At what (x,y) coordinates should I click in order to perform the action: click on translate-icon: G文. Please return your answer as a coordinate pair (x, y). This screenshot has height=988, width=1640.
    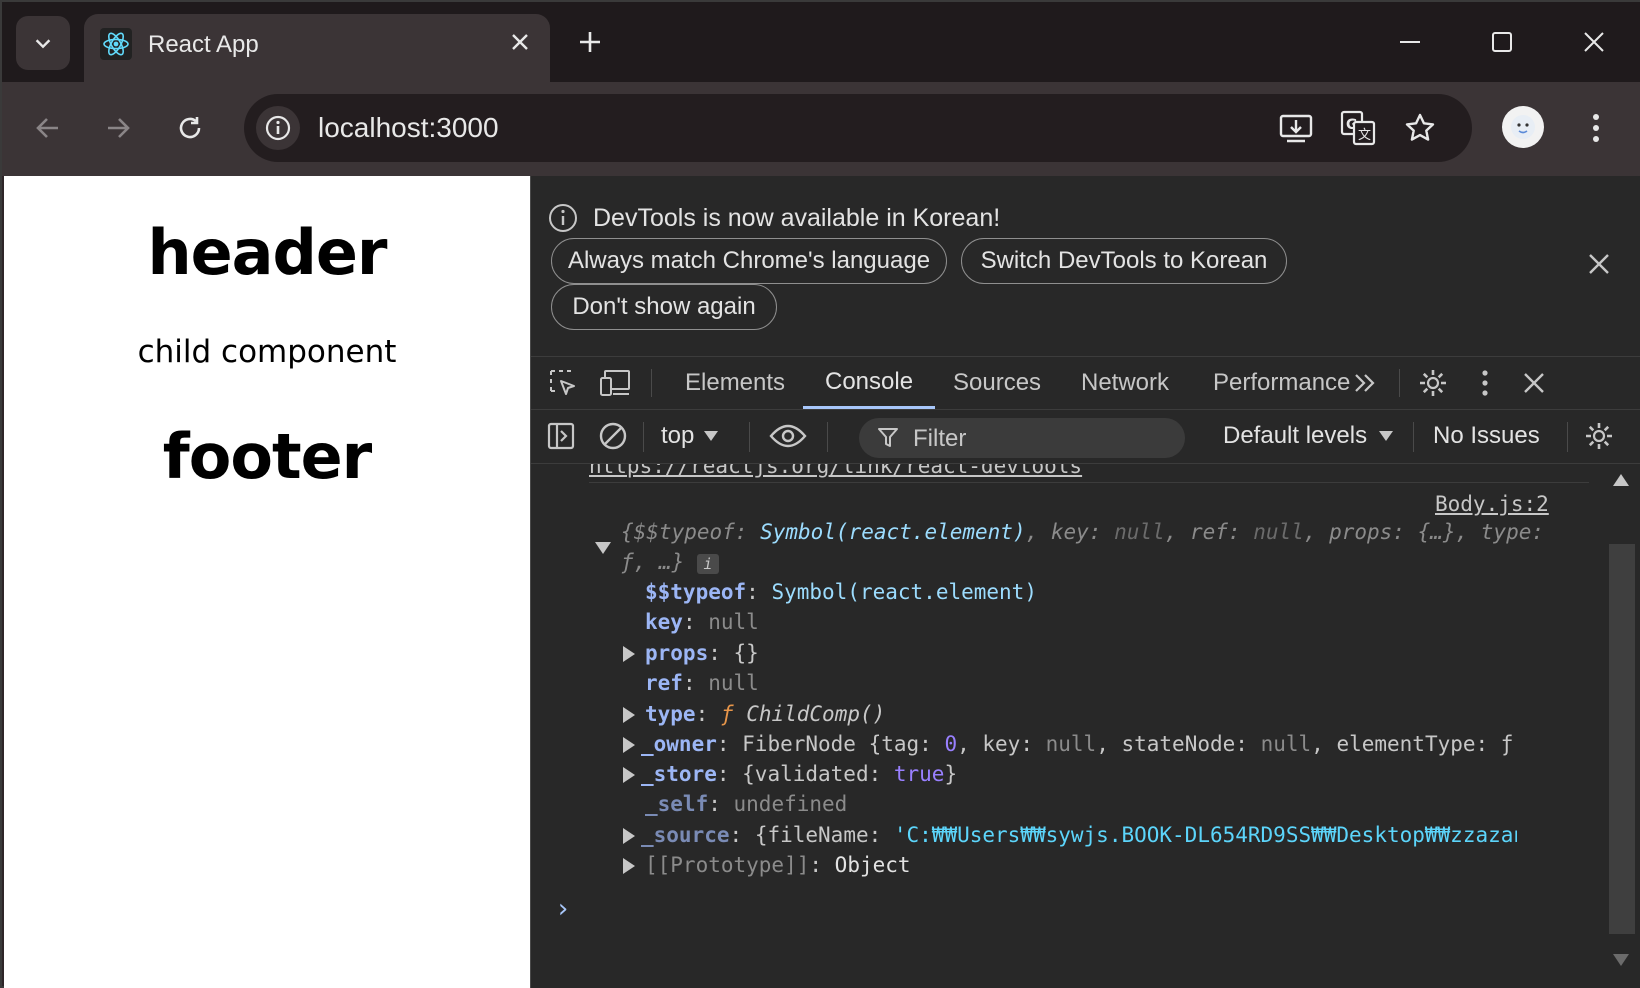
    Looking at the image, I should click on (1358, 128).